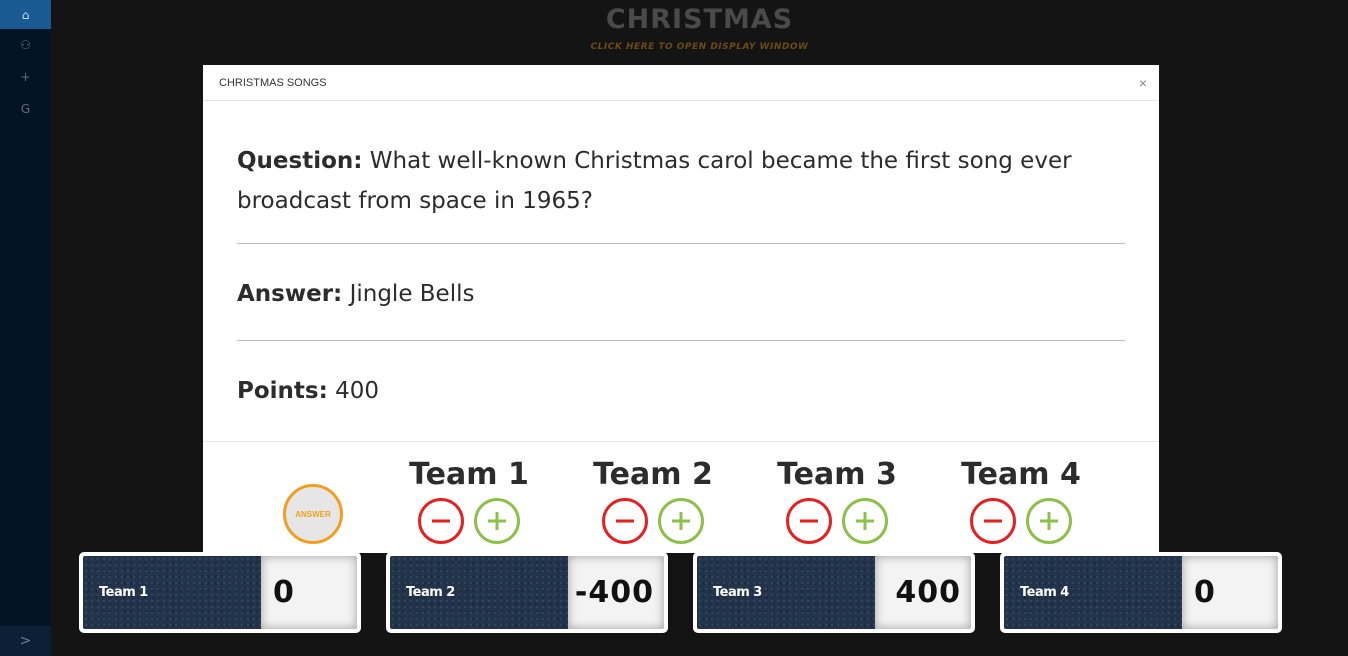  I want to click on scoreboard-team-3: Team 3 400, so click(834, 592).